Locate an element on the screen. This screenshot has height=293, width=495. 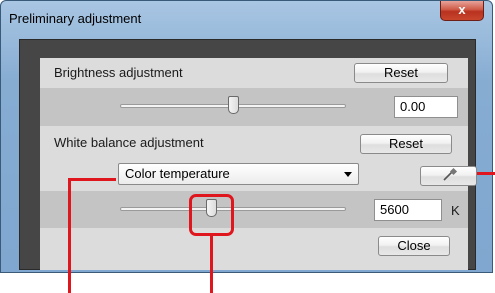
window-close-button: x is located at coordinates (462, 11).